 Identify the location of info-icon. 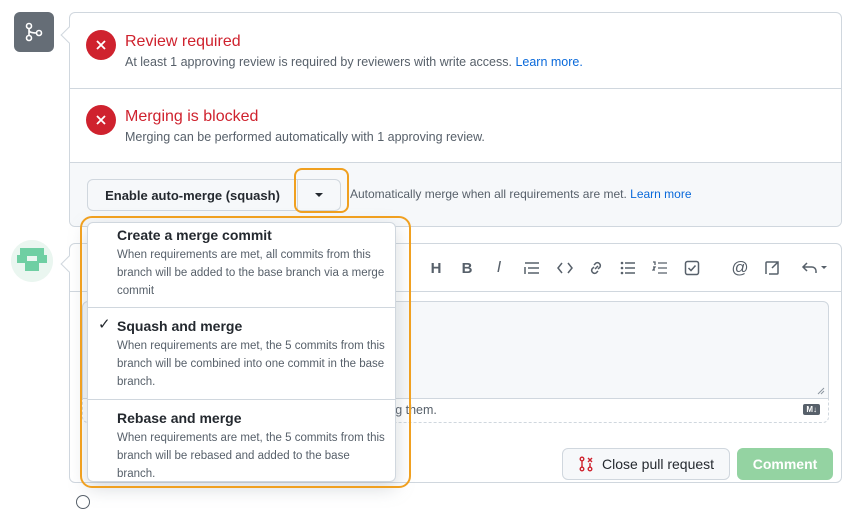
(83, 502).